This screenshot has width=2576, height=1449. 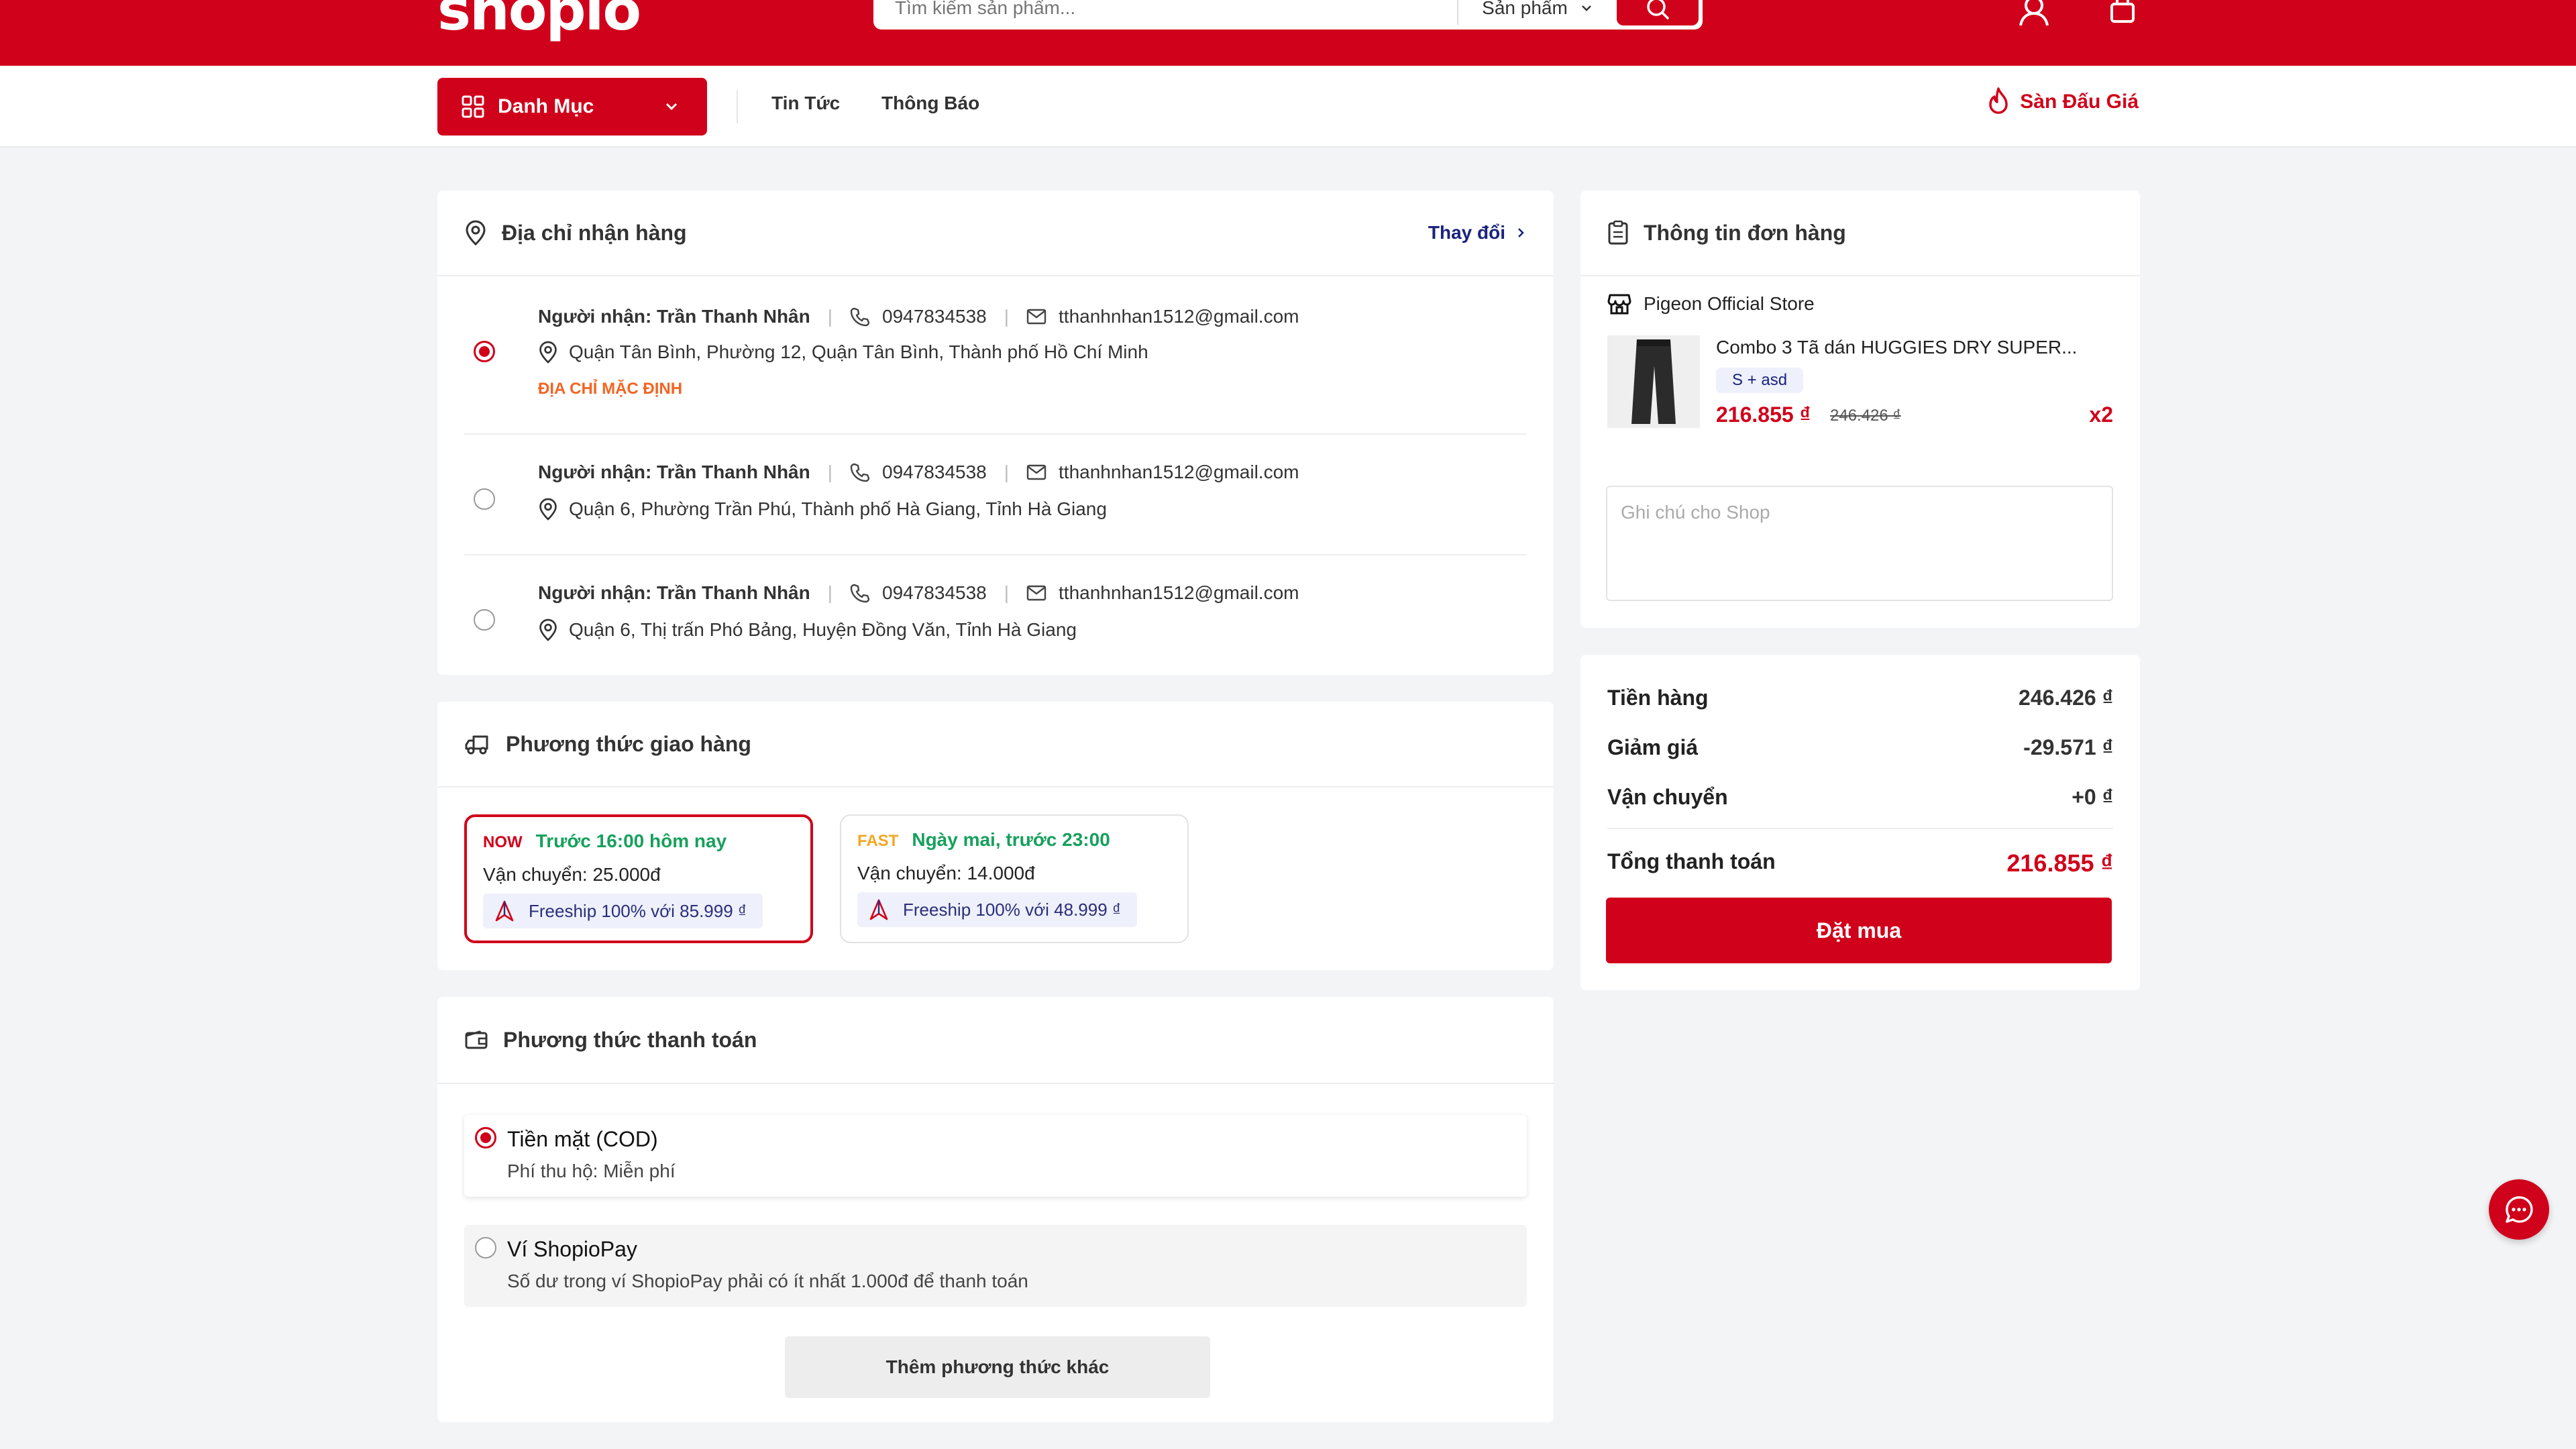 What do you see at coordinates (1521, 232) in the screenshot?
I see `chevron-right-icon` at bounding box center [1521, 232].